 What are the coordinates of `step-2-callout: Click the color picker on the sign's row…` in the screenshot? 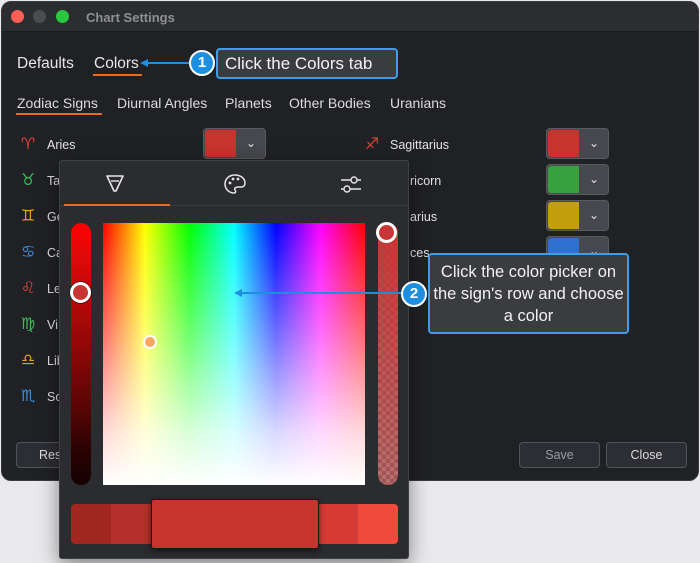 It's located at (528, 293).